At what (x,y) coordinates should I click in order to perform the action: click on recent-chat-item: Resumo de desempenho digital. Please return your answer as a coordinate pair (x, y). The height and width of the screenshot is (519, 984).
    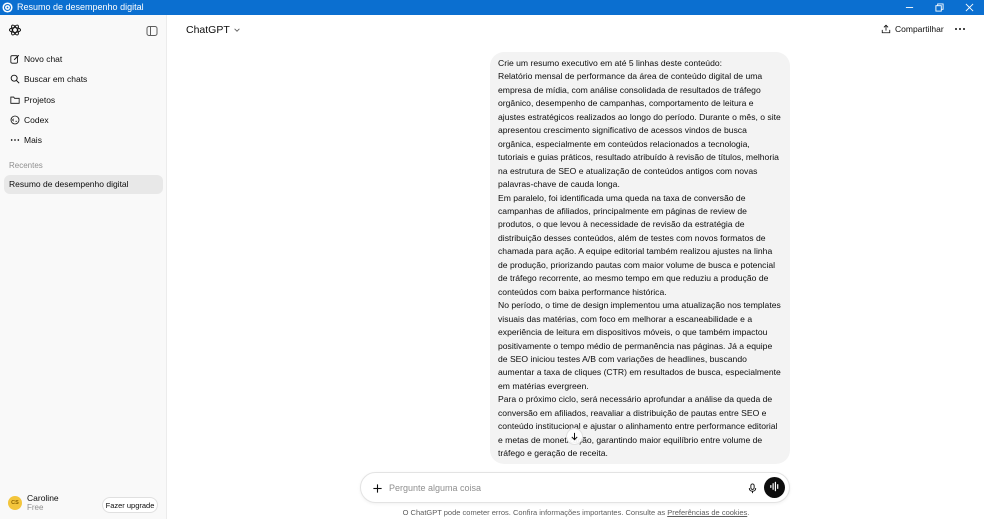
    Looking at the image, I should click on (83, 184).